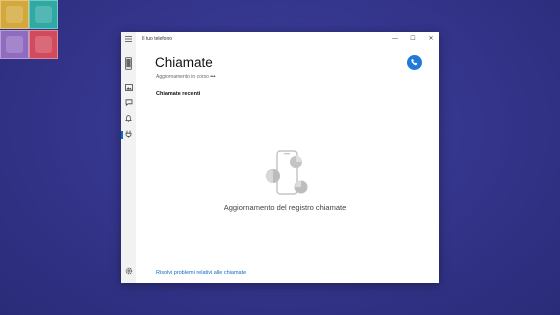 This screenshot has height=315, width=560. I want to click on maximize-button: ☐, so click(413, 39).